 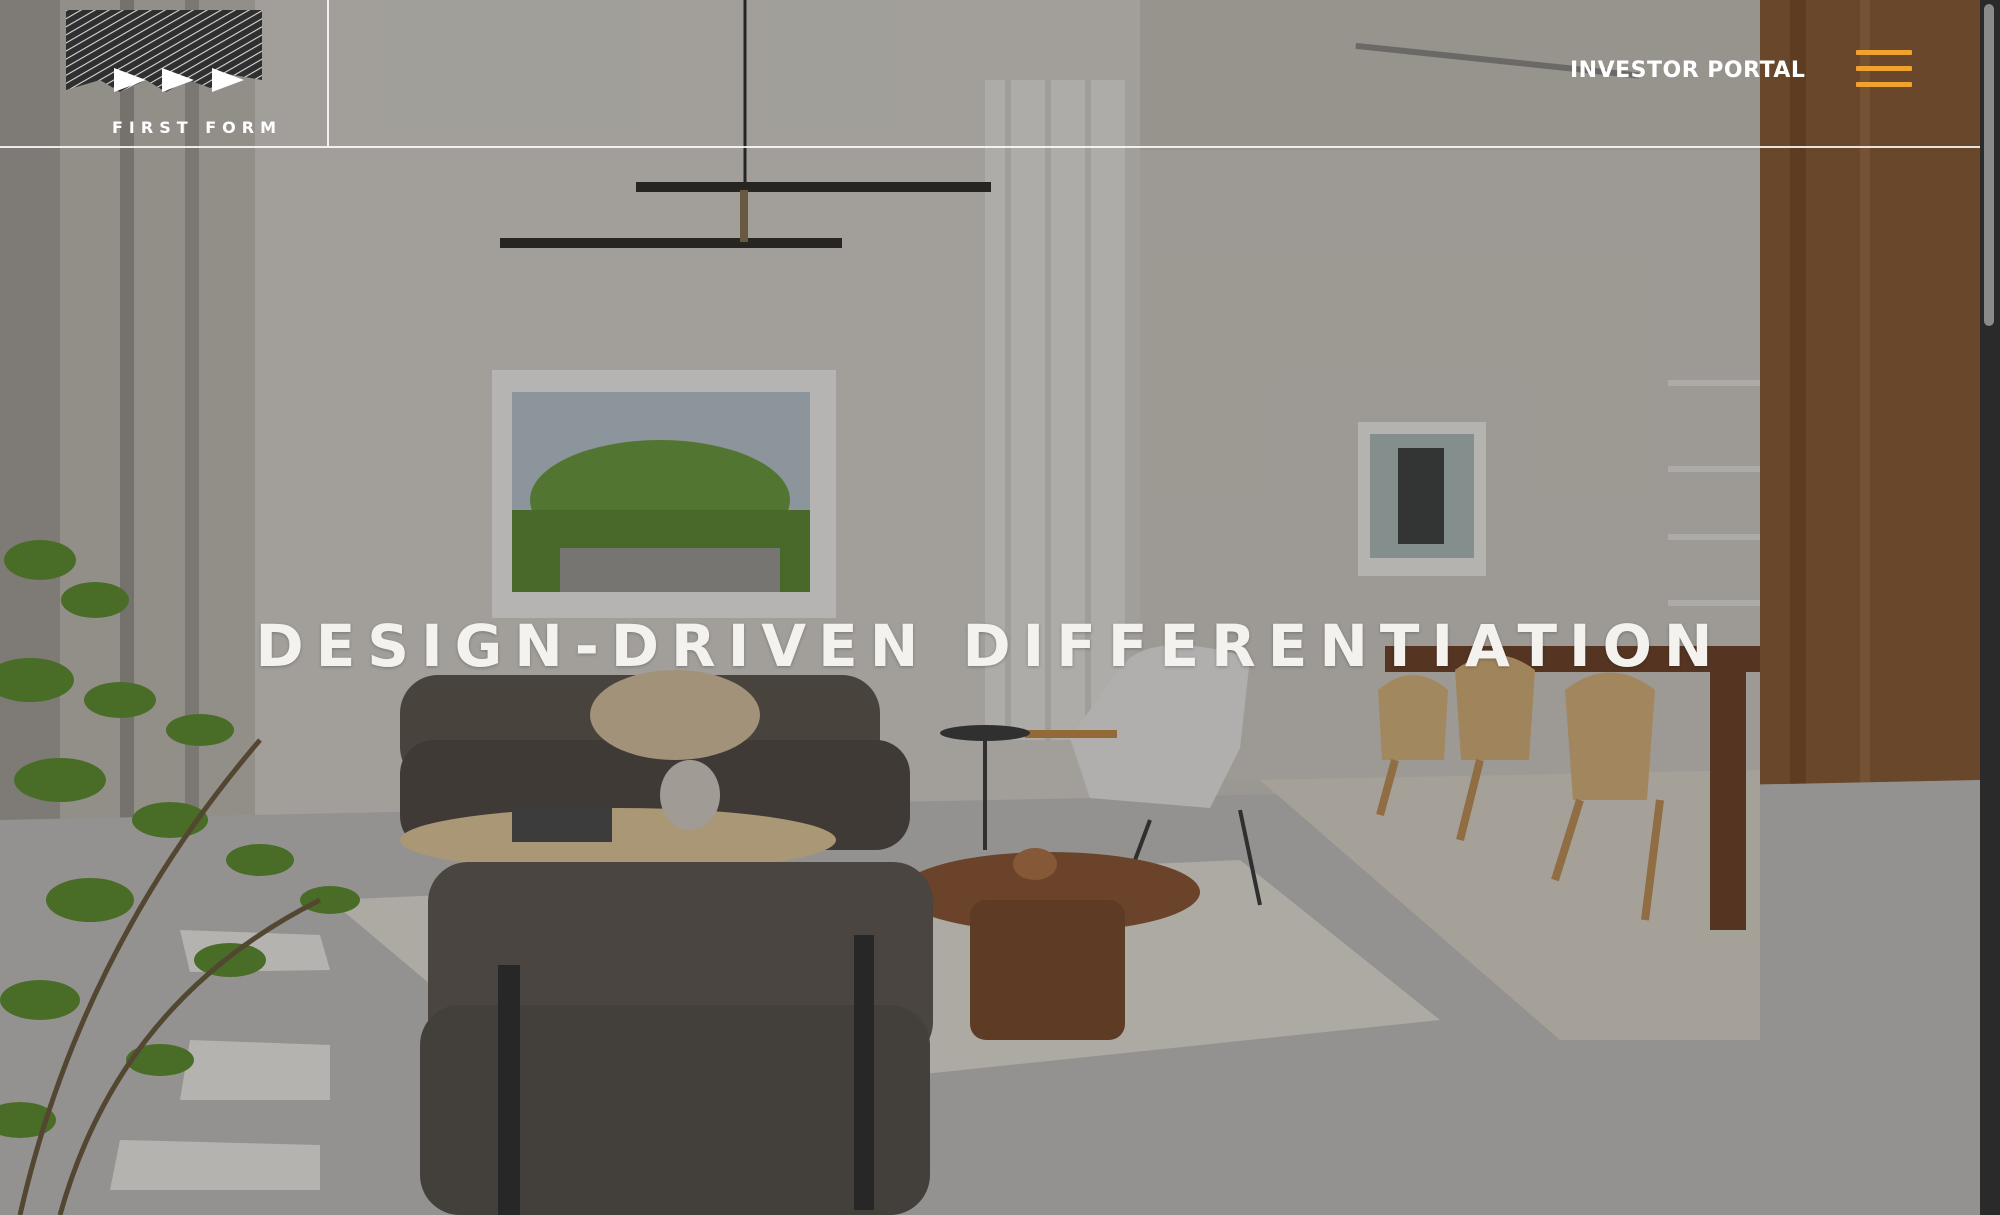 What do you see at coordinates (1885, 72) in the screenshot?
I see `menu-button` at bounding box center [1885, 72].